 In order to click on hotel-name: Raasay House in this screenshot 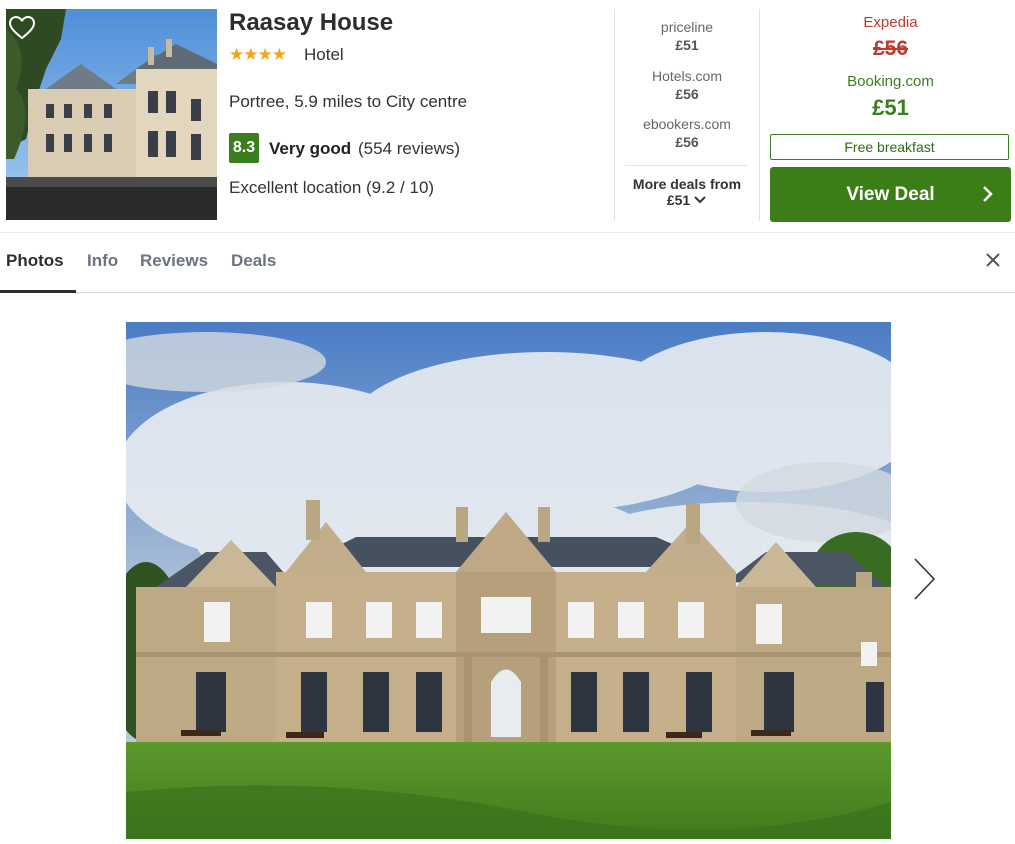, I will do `click(311, 23)`.